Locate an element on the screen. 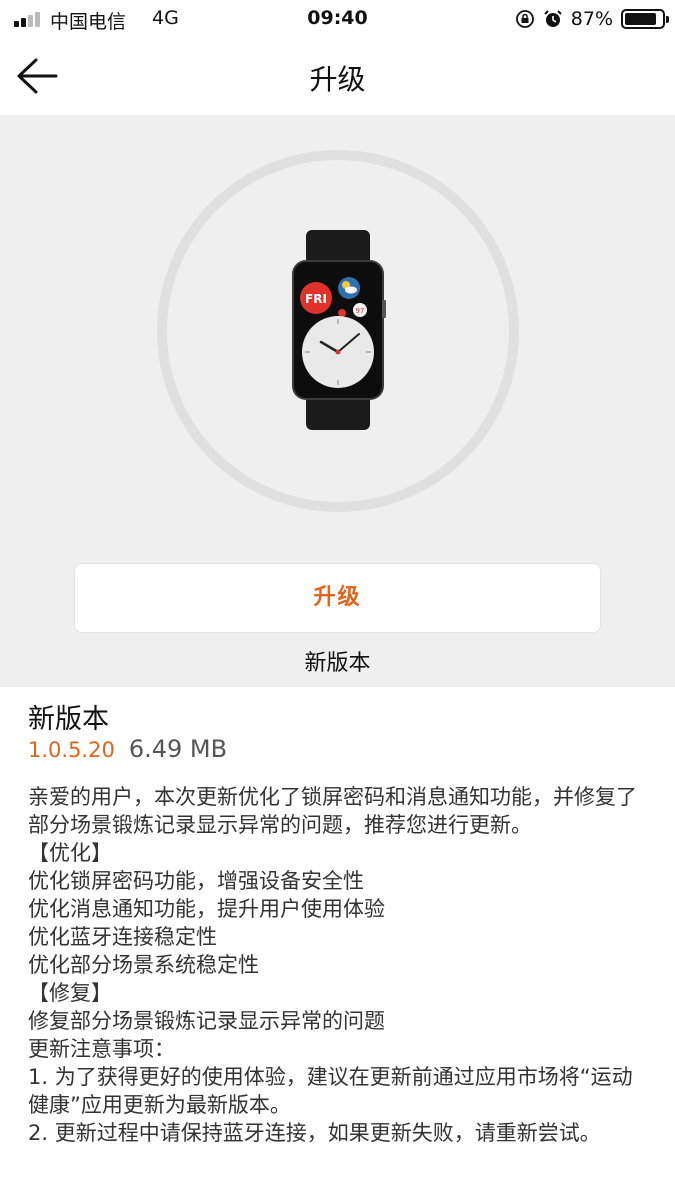  battery-icon is located at coordinates (645, 19).